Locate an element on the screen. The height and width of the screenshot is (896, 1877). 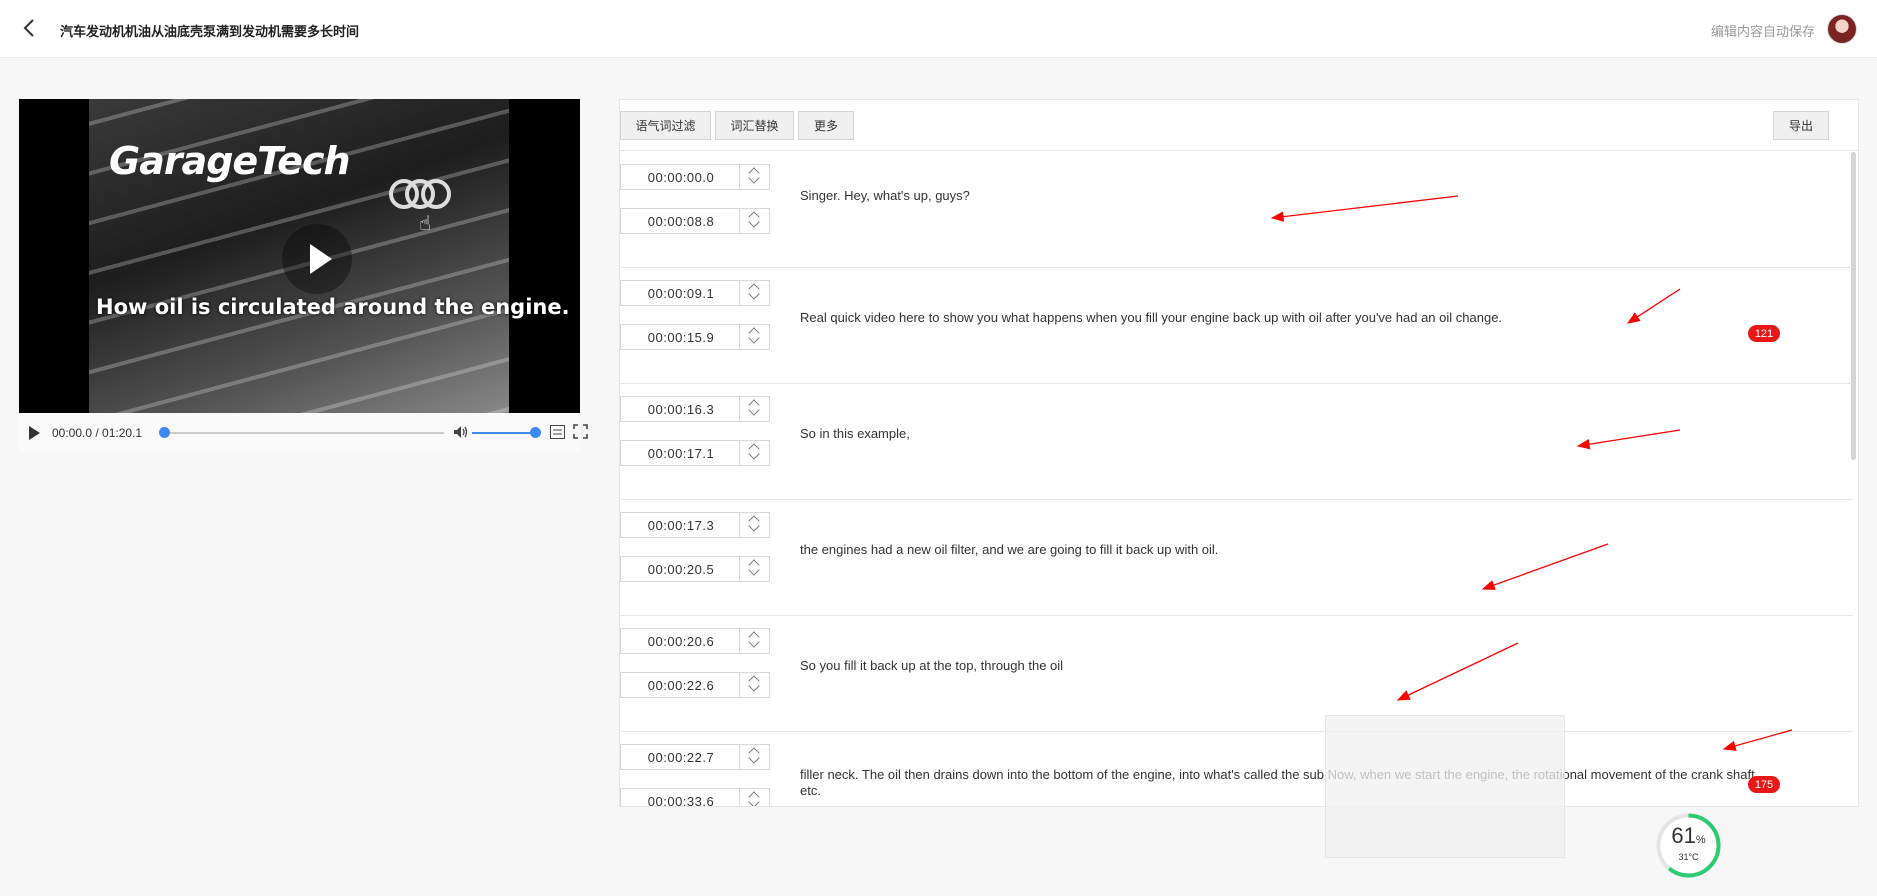
start-time-input: 00:00:09.1 is located at coordinates (695, 293).